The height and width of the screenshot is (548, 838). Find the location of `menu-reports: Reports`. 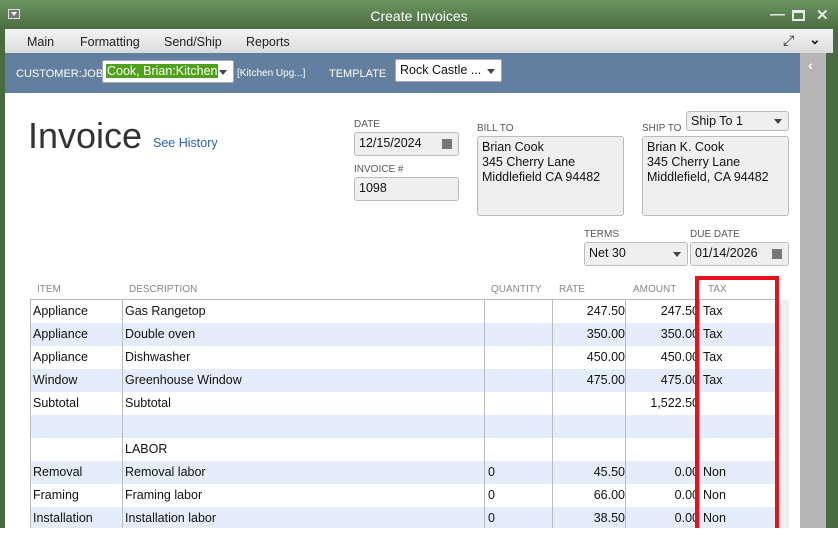

menu-reports: Reports is located at coordinates (268, 42).